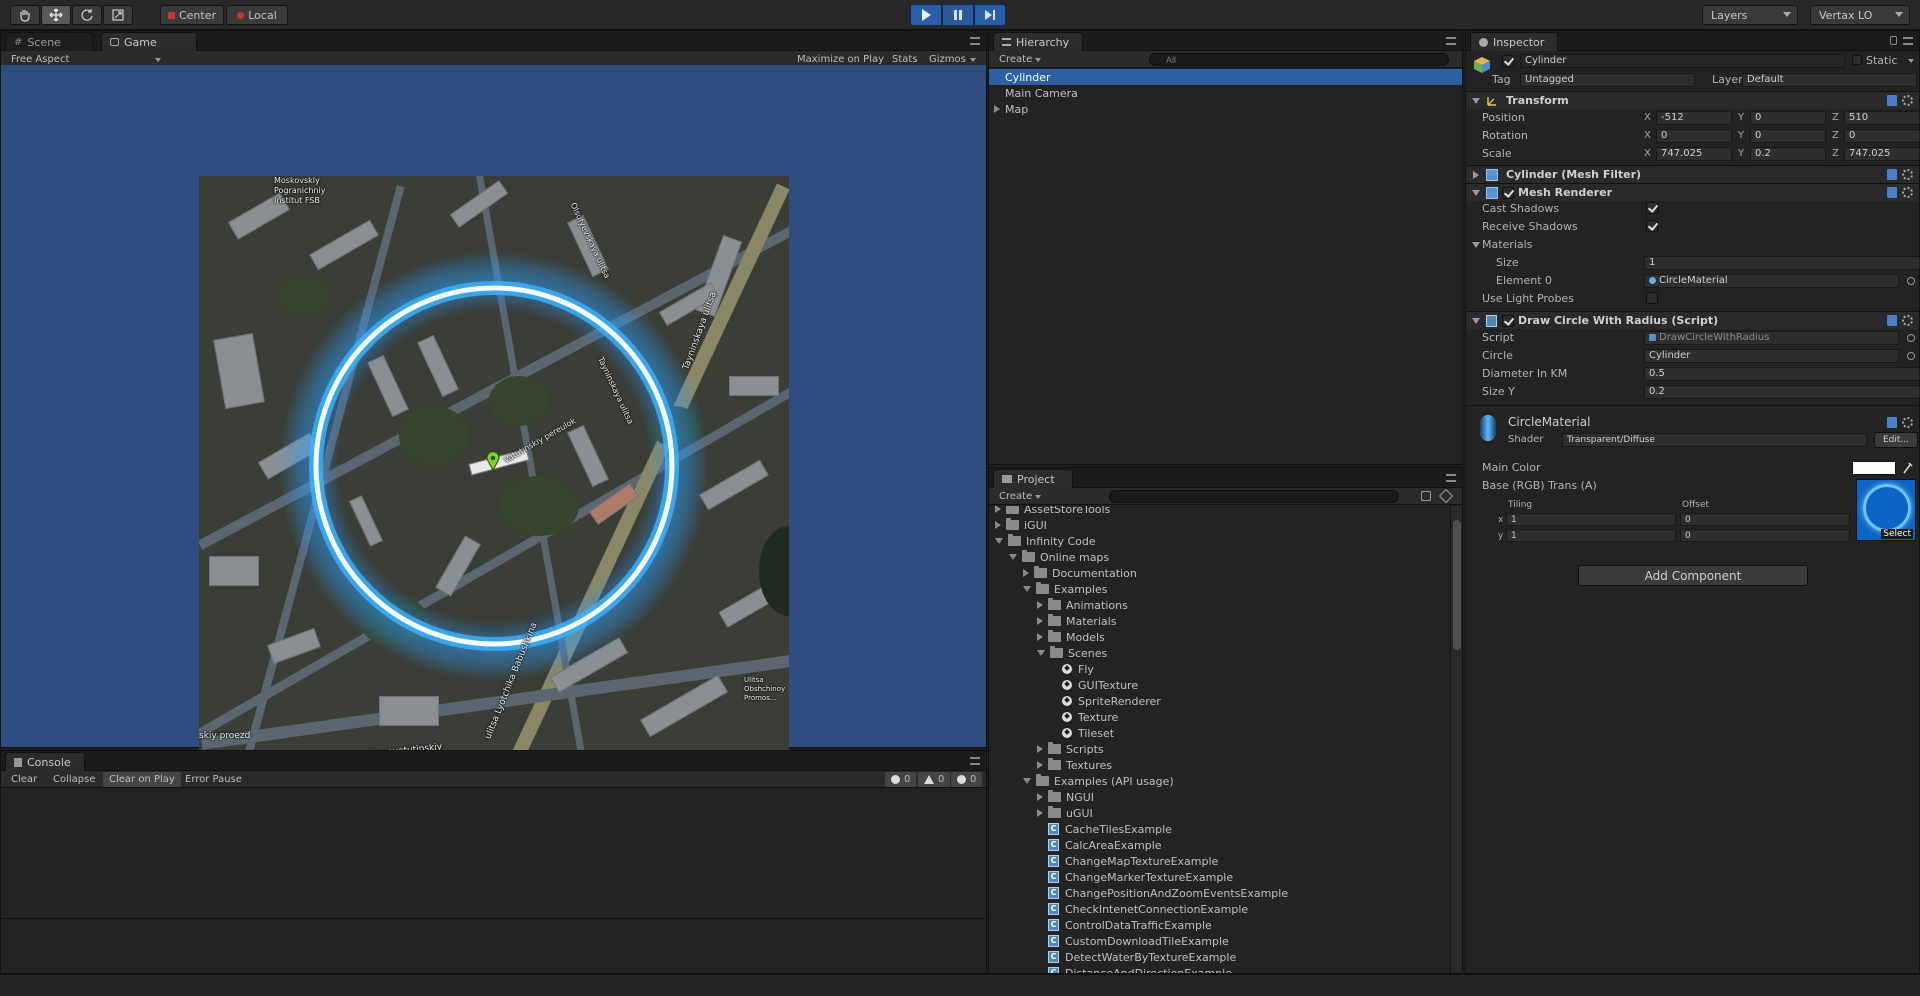 The image size is (1920, 996). Describe the element at coordinates (1874, 468) in the screenshot. I see `main-color-swatch` at that location.